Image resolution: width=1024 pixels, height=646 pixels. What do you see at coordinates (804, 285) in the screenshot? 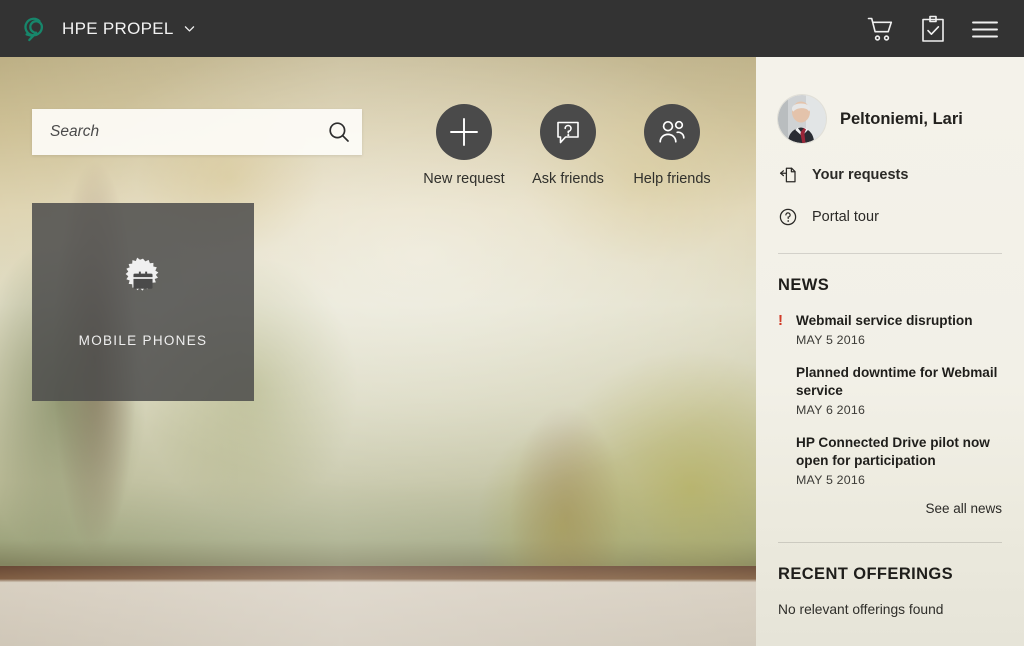
I see `news-section-title: NEWS` at bounding box center [804, 285].